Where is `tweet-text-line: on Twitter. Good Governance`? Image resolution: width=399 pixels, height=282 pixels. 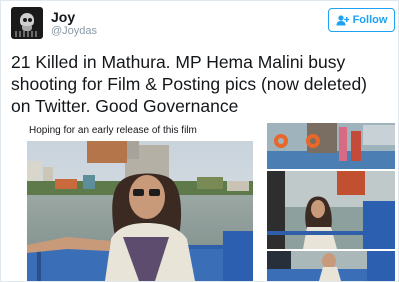 tweet-text-line: on Twitter. Good Governance is located at coordinates (125, 106).